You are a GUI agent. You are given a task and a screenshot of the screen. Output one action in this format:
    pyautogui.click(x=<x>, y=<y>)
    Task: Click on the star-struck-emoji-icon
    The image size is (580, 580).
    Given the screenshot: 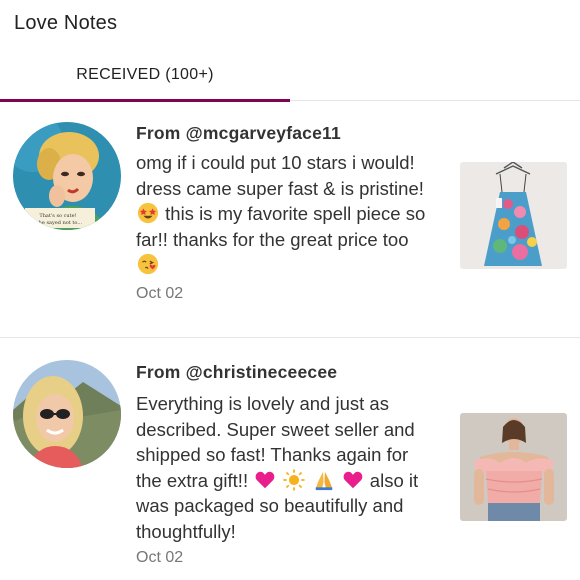 What is the action you would take?
    pyautogui.click(x=148, y=213)
    